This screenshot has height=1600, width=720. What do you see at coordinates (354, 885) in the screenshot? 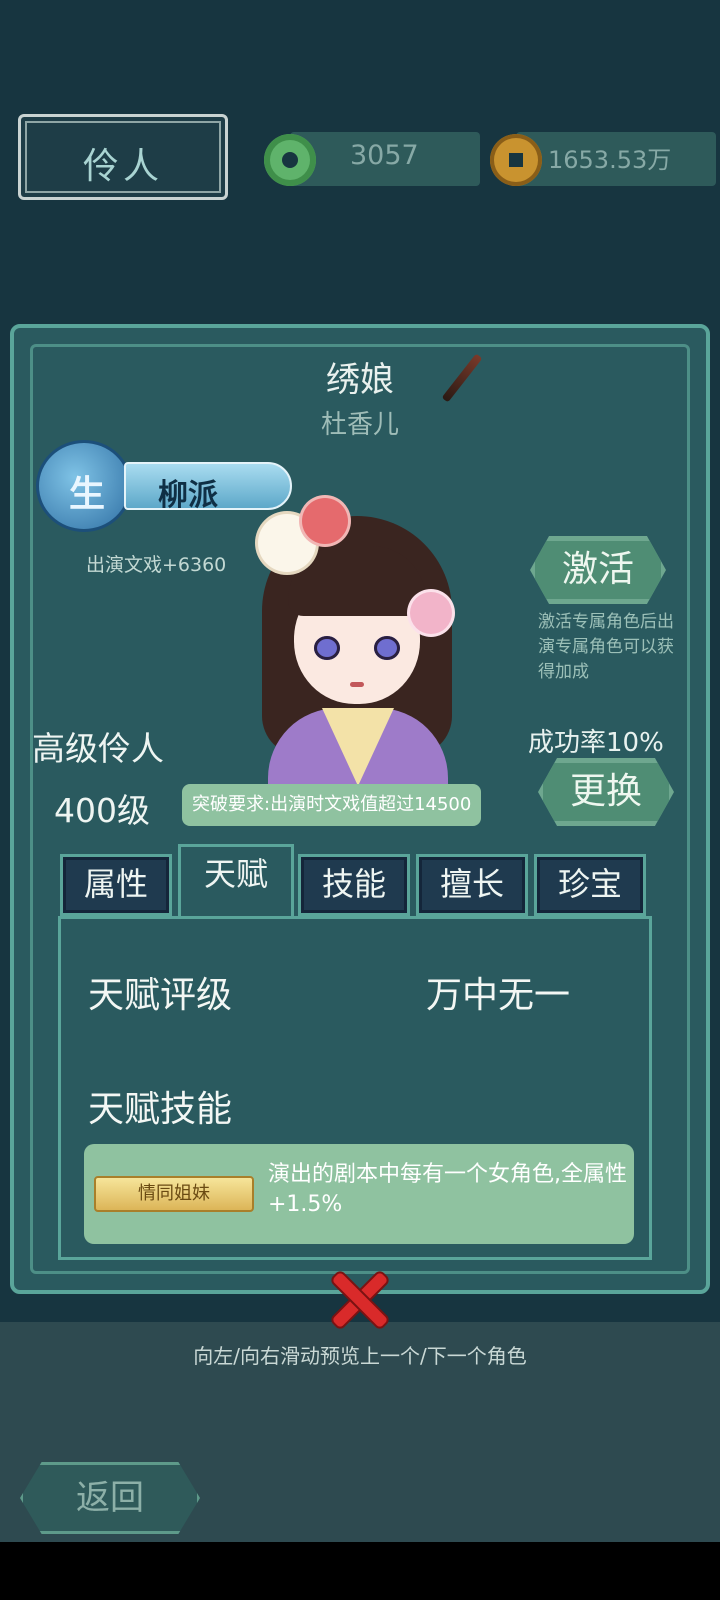
I see `tab-skills: 技能` at bounding box center [354, 885].